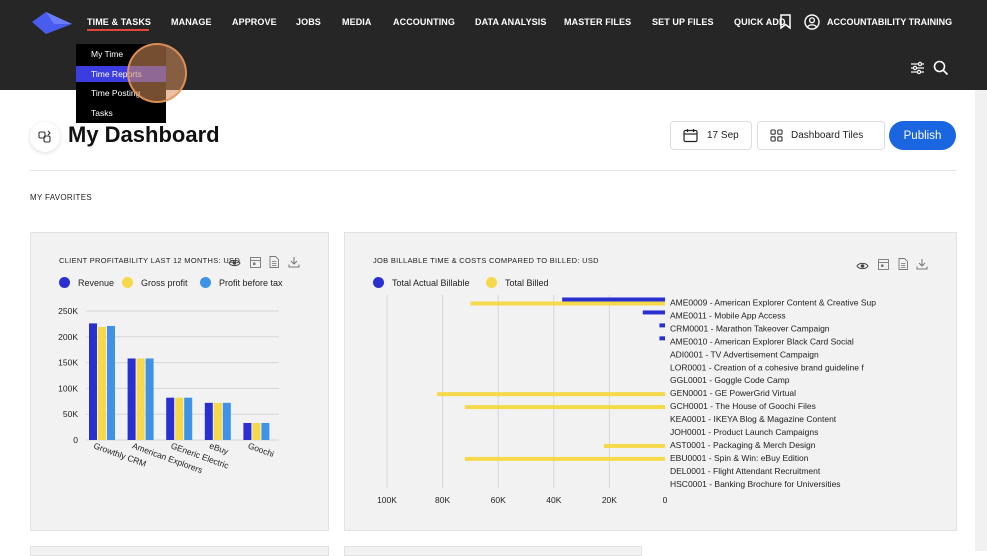 The height and width of the screenshot is (556, 987). I want to click on y-category-label: AST0001 - Packaging & Merch Design, so click(743, 445).